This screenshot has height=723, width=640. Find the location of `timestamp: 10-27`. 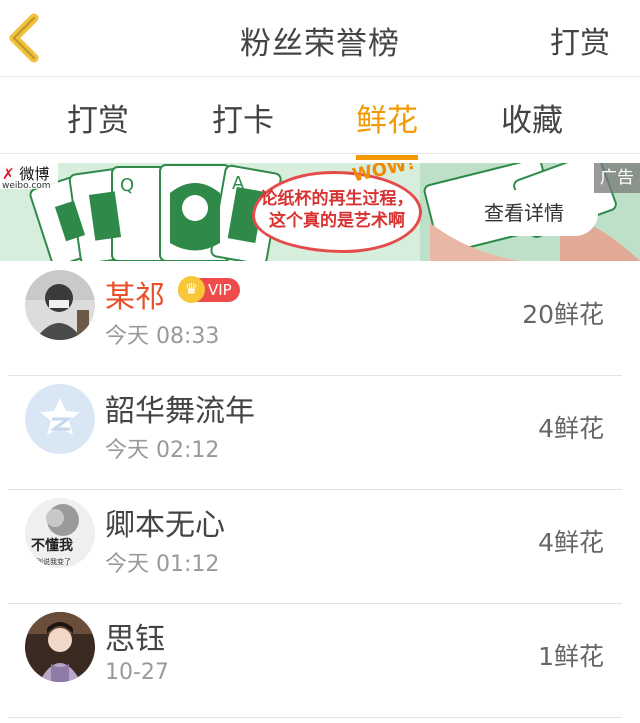

timestamp: 10-27 is located at coordinates (137, 672).